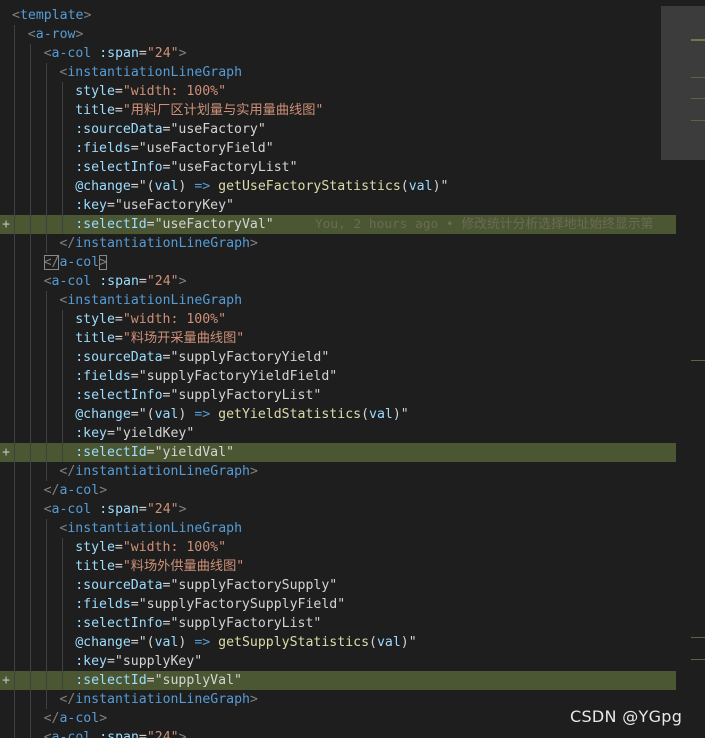  I want to click on code-token: :key, so click(91, 661).